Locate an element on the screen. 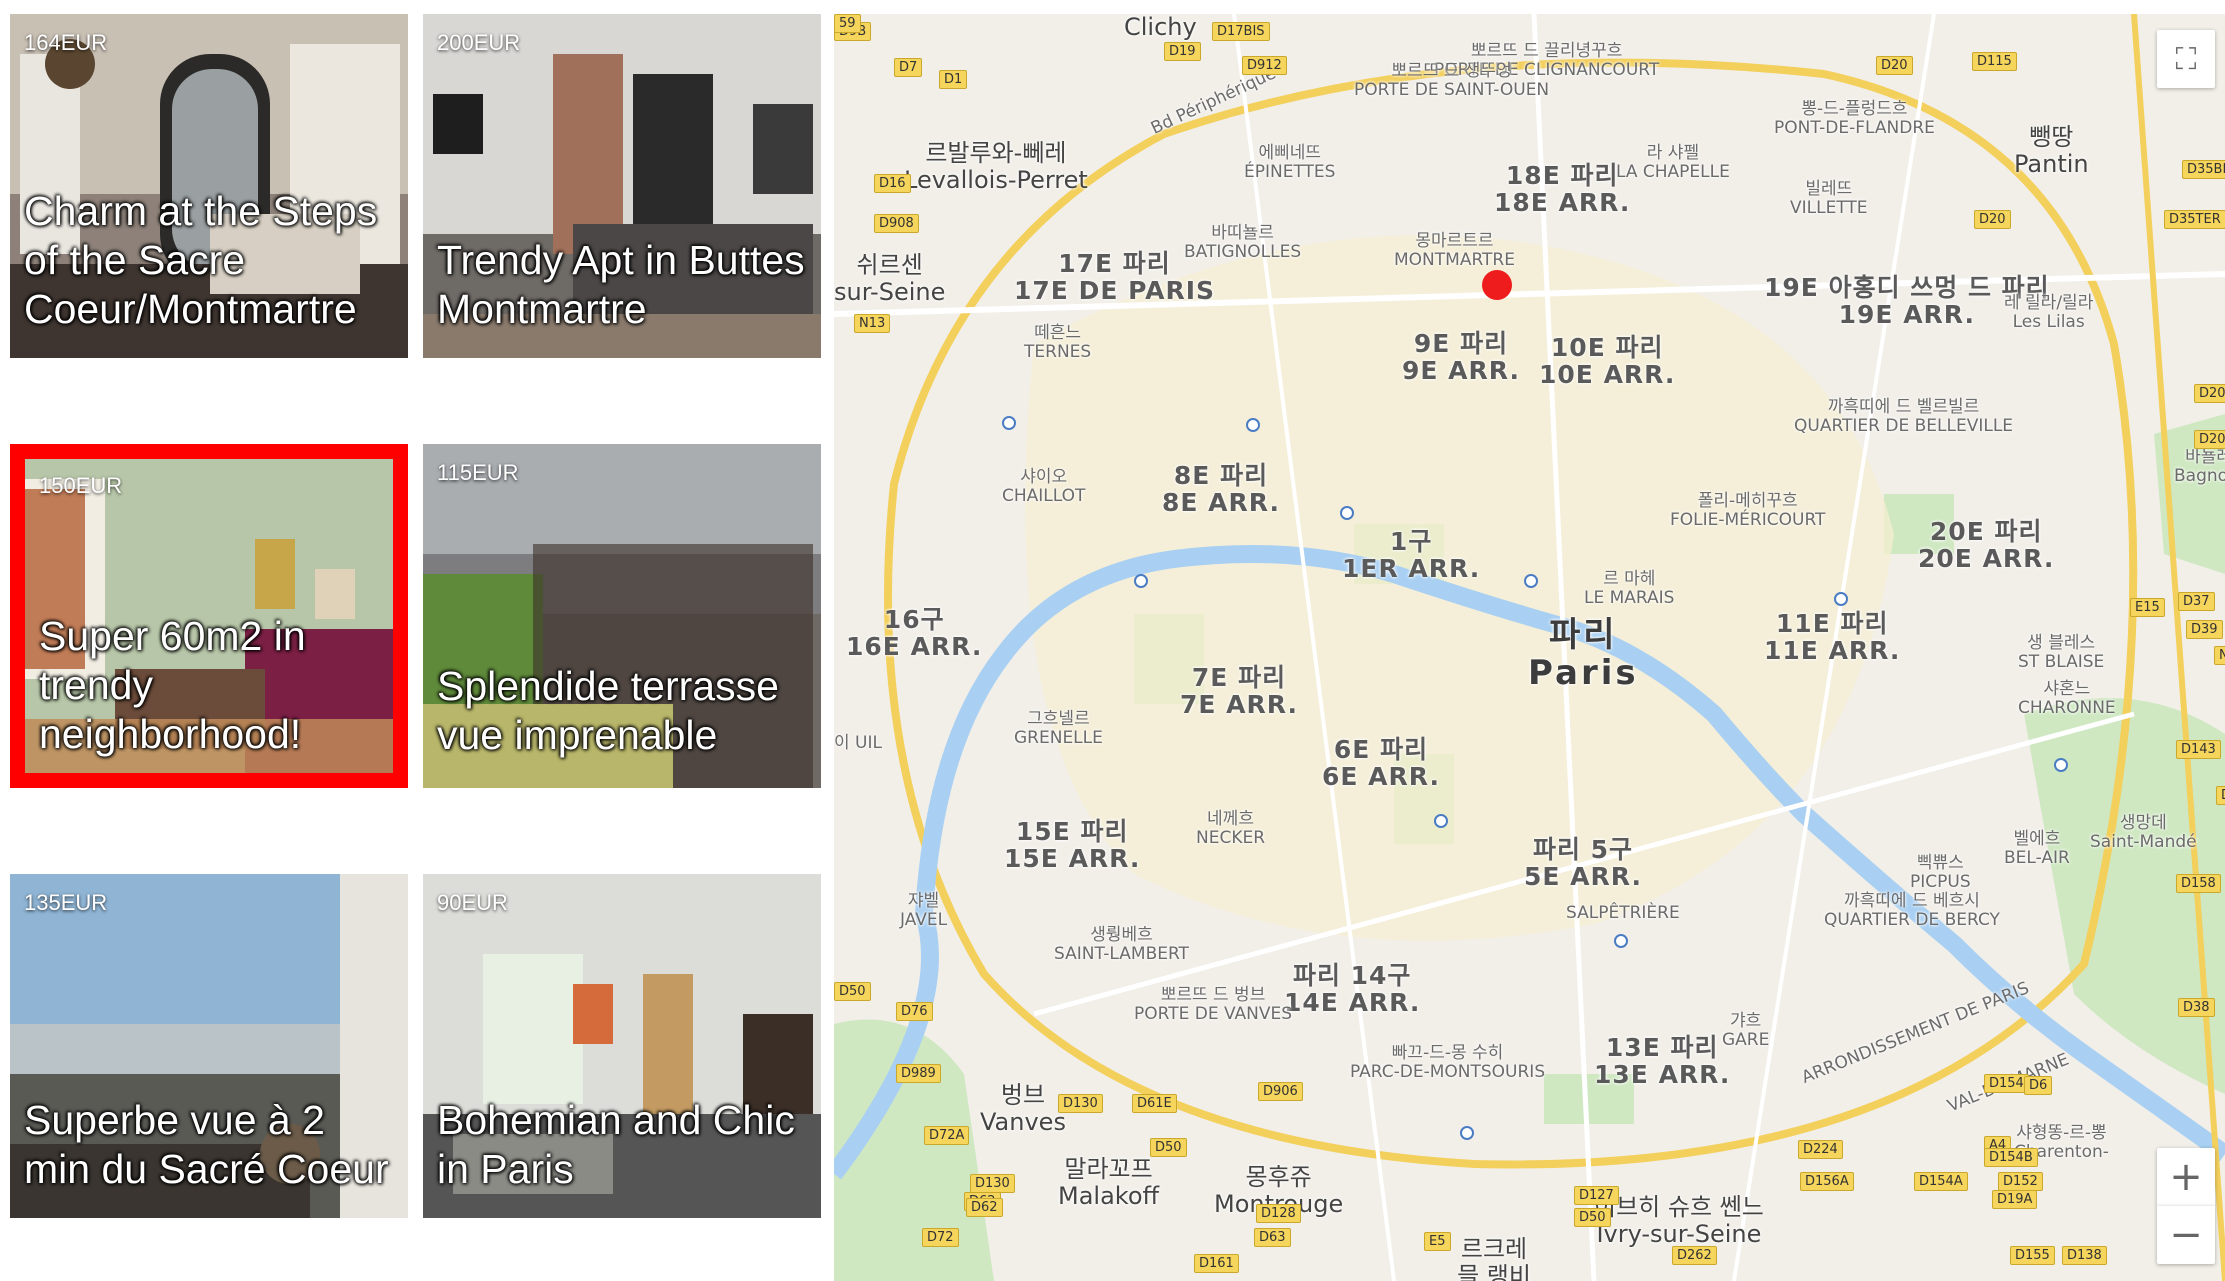 The image size is (2225, 1281). listing-title: Super 60m2 in trendy neighborhood! is located at coordinates (172, 685).